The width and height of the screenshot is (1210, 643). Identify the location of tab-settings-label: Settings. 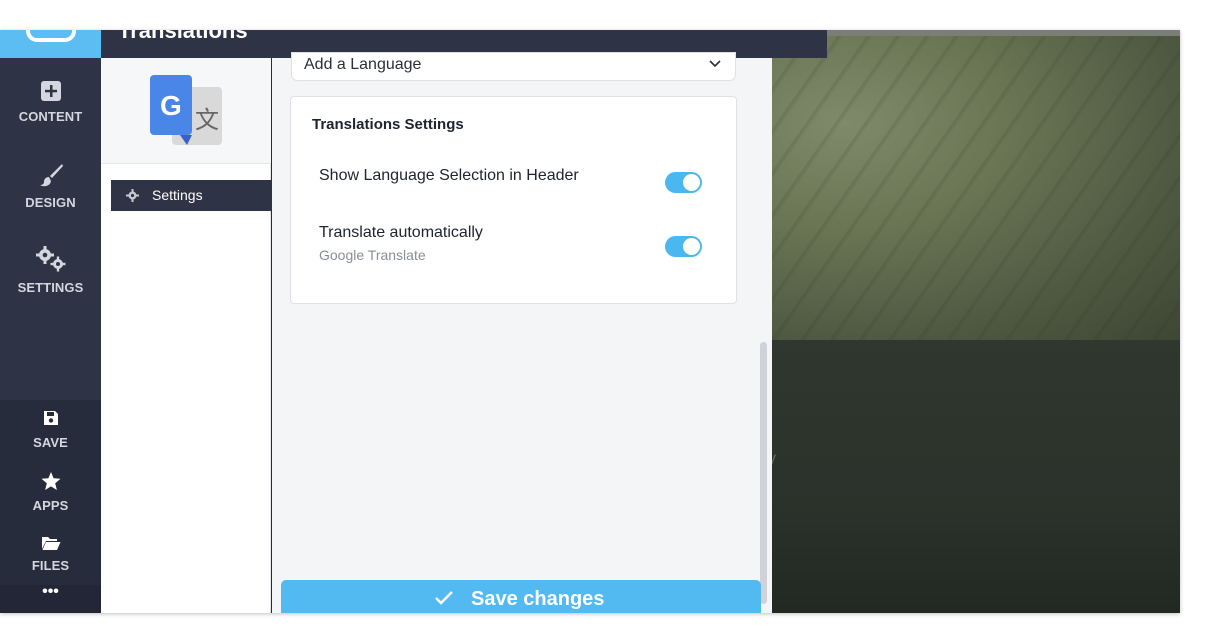
(177, 195).